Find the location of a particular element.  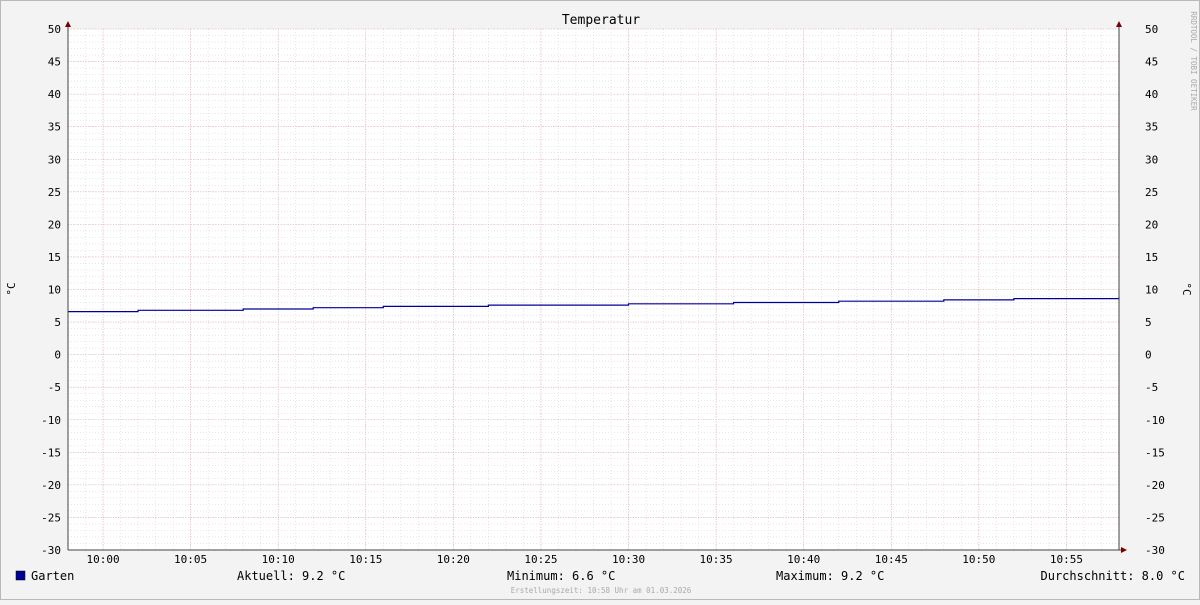

x-tick-label: 10:10 is located at coordinates (278, 559).